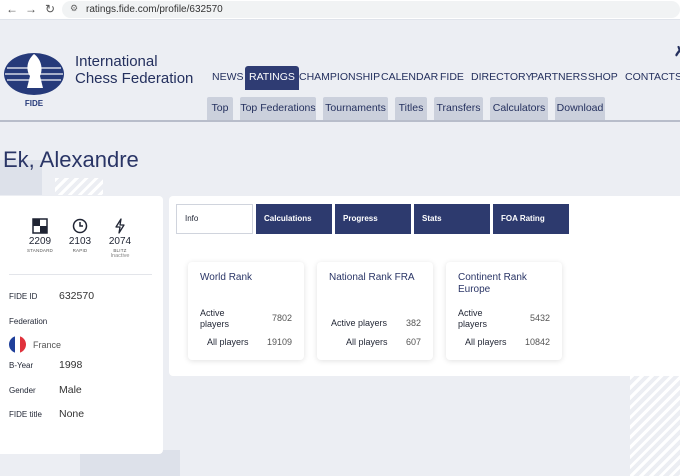  I want to click on france-flag-icon, so click(17, 344).